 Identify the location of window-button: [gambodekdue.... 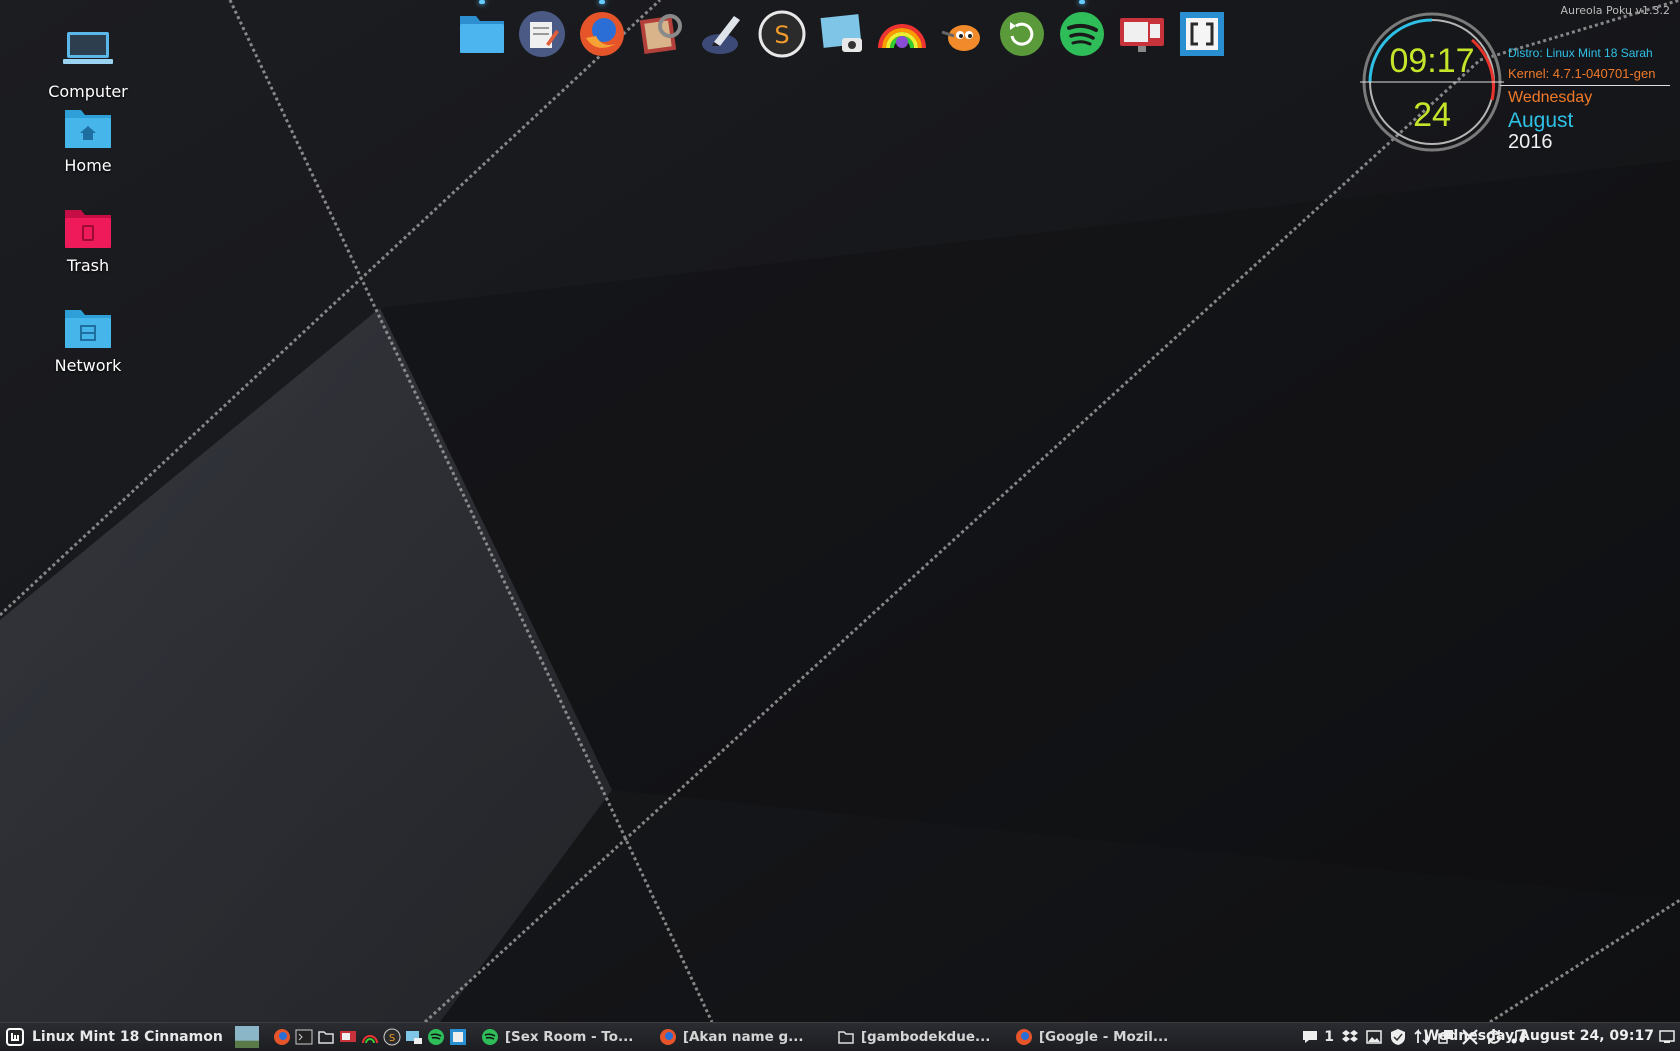
(920, 1037).